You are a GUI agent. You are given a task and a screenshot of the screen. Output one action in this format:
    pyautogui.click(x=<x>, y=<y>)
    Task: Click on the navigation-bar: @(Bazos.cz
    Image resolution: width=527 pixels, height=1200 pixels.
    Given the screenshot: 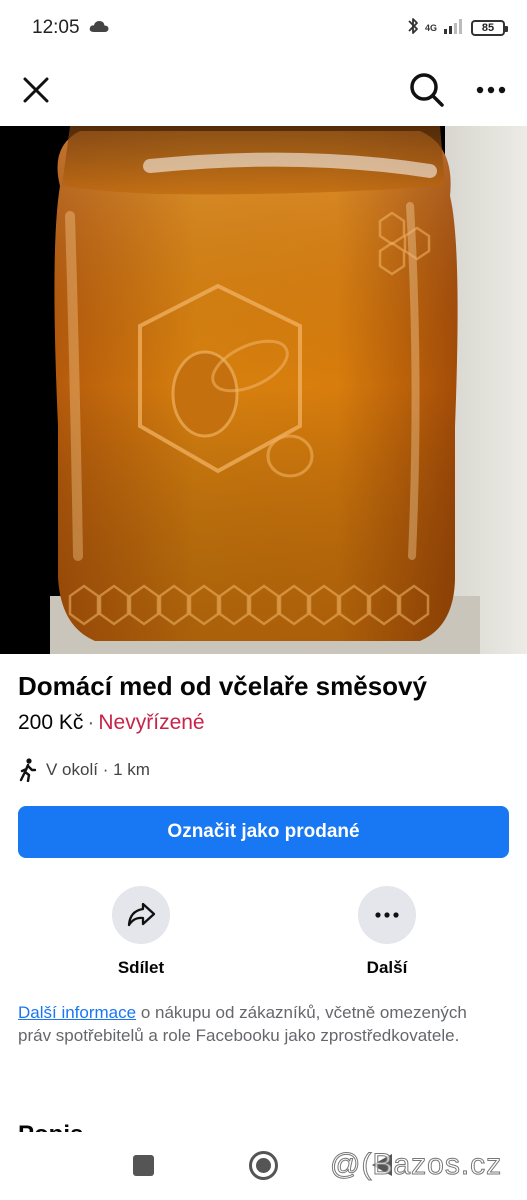 What is the action you would take?
    pyautogui.click(x=263, y=1166)
    